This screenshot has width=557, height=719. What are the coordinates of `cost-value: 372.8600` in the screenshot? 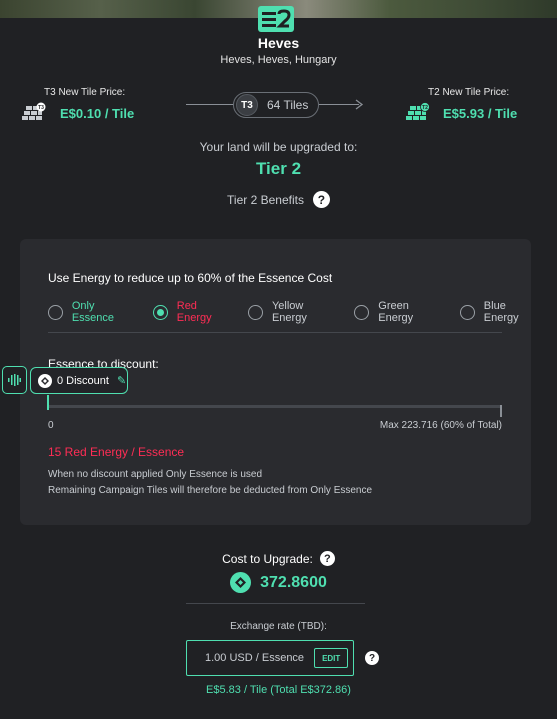 It's located at (293, 582).